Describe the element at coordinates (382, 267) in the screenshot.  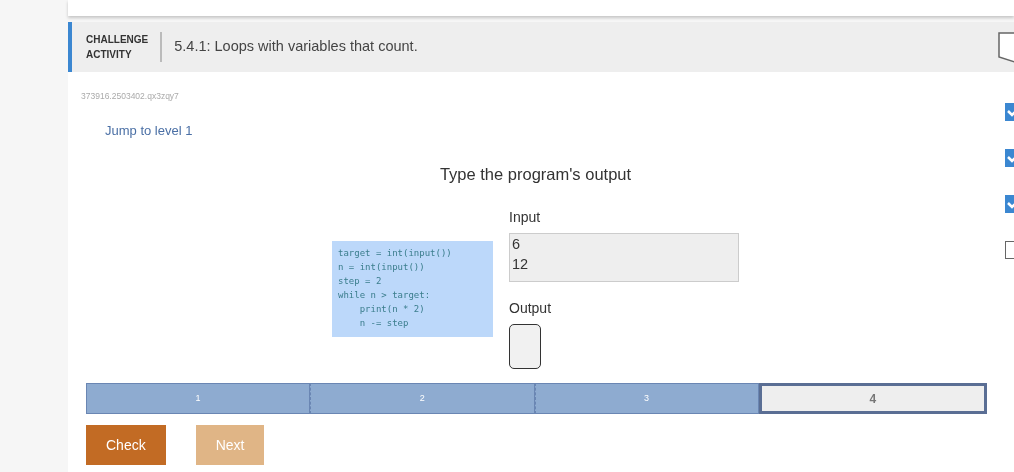
I see `code-line: n = int(input())` at that location.